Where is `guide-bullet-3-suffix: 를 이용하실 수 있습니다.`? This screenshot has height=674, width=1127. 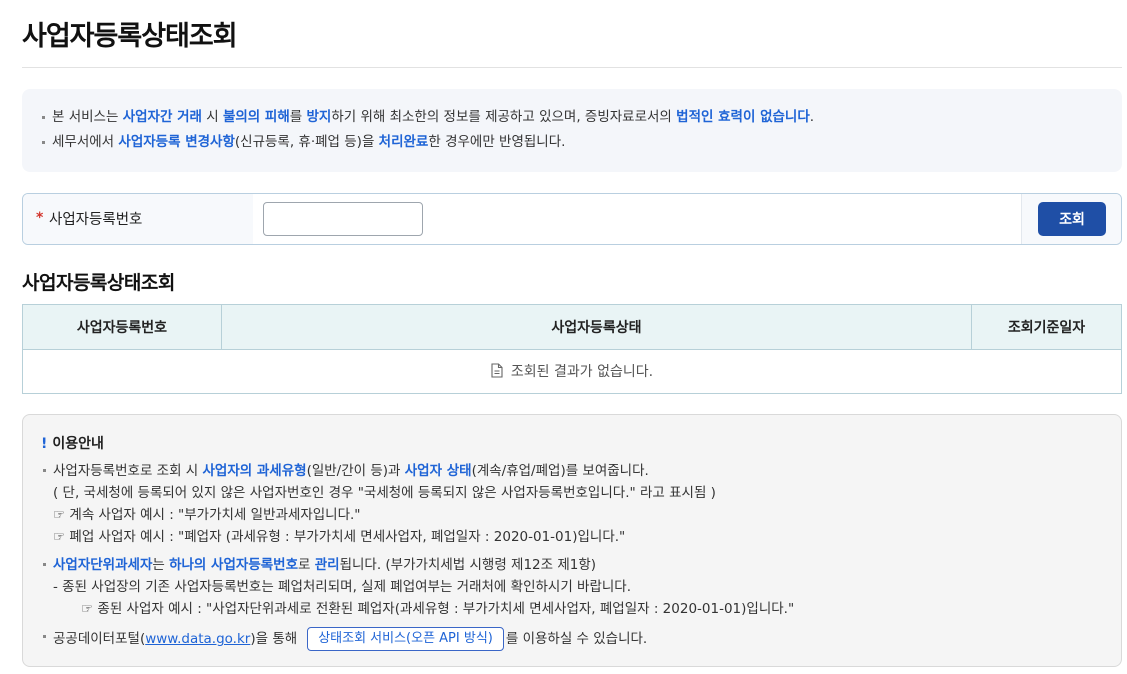
guide-bullet-3-suffix: 를 이용하실 수 있습니다. is located at coordinates (576, 639).